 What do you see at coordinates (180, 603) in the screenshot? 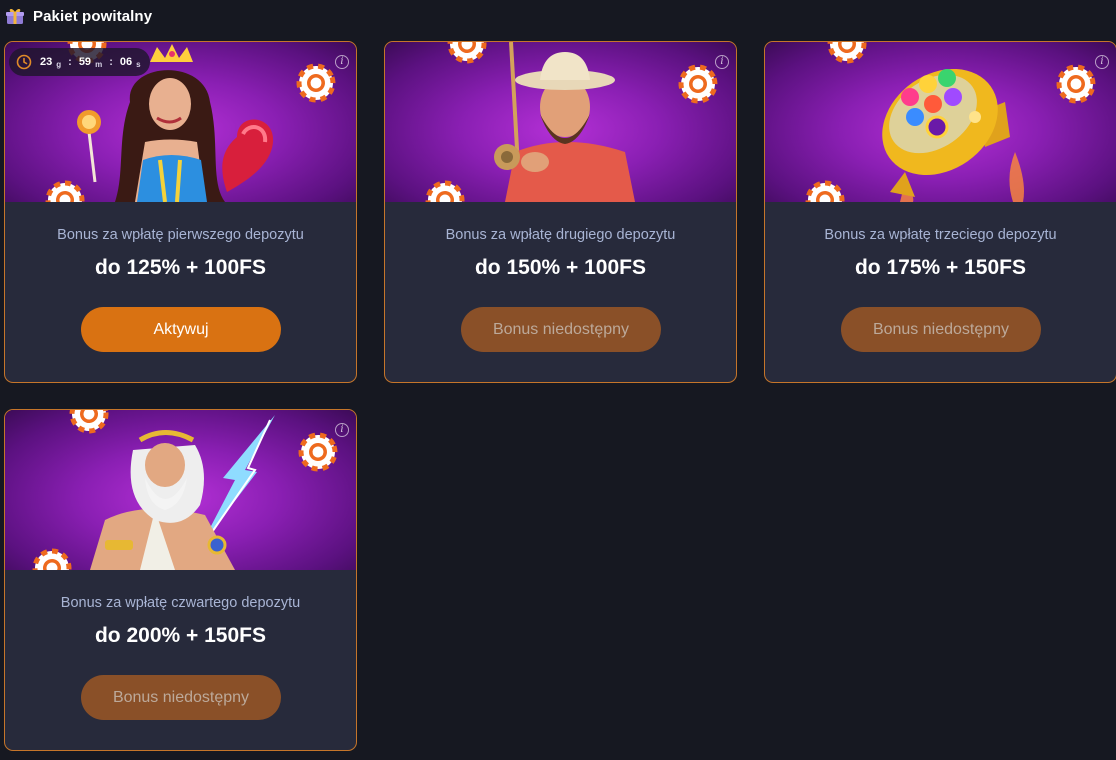
I see `bonus-caption: Bonus za wpłatę czwartego depozytu` at bounding box center [180, 603].